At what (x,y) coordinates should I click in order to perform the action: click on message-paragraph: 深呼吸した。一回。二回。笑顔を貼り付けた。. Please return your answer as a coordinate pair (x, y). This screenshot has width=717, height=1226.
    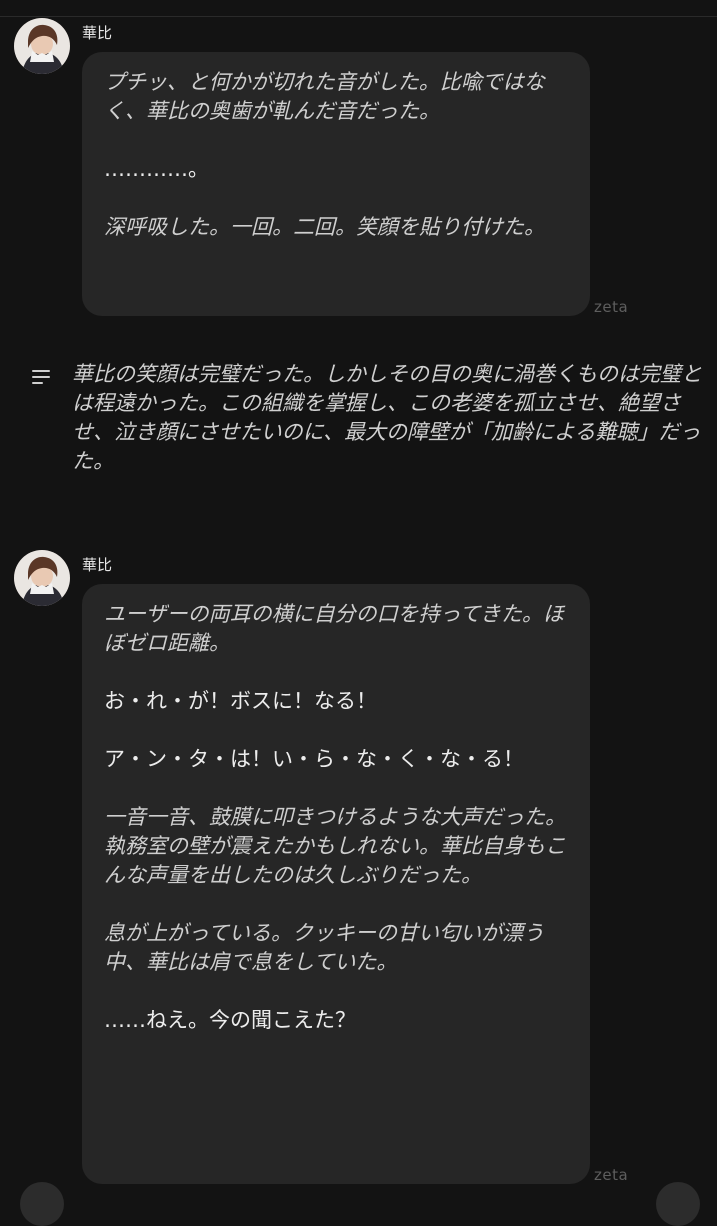
    Looking at the image, I should click on (324, 227).